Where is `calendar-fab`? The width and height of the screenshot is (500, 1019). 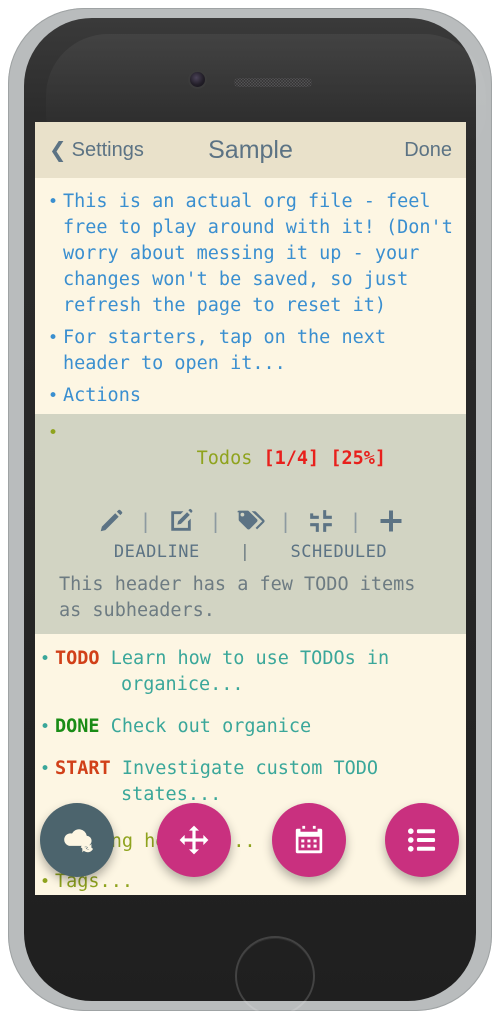 calendar-fab is located at coordinates (309, 840).